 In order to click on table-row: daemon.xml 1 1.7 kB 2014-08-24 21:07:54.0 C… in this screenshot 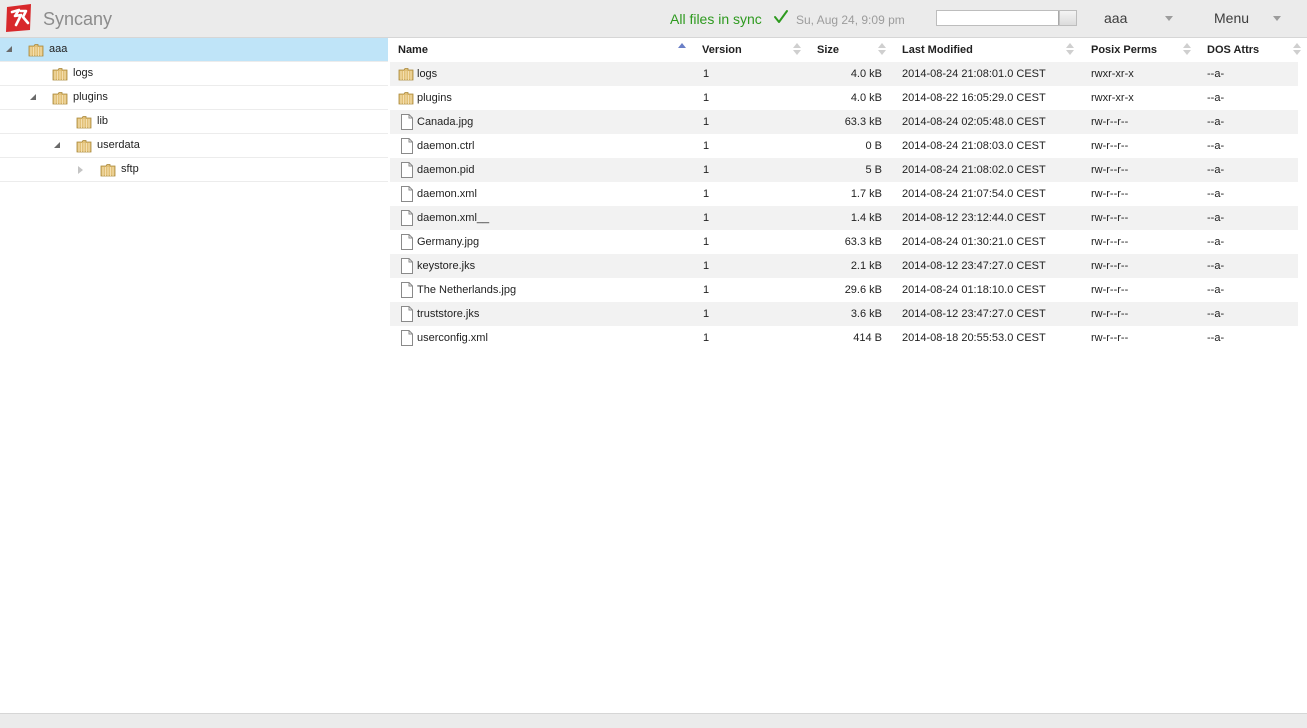, I will do `click(844, 194)`.